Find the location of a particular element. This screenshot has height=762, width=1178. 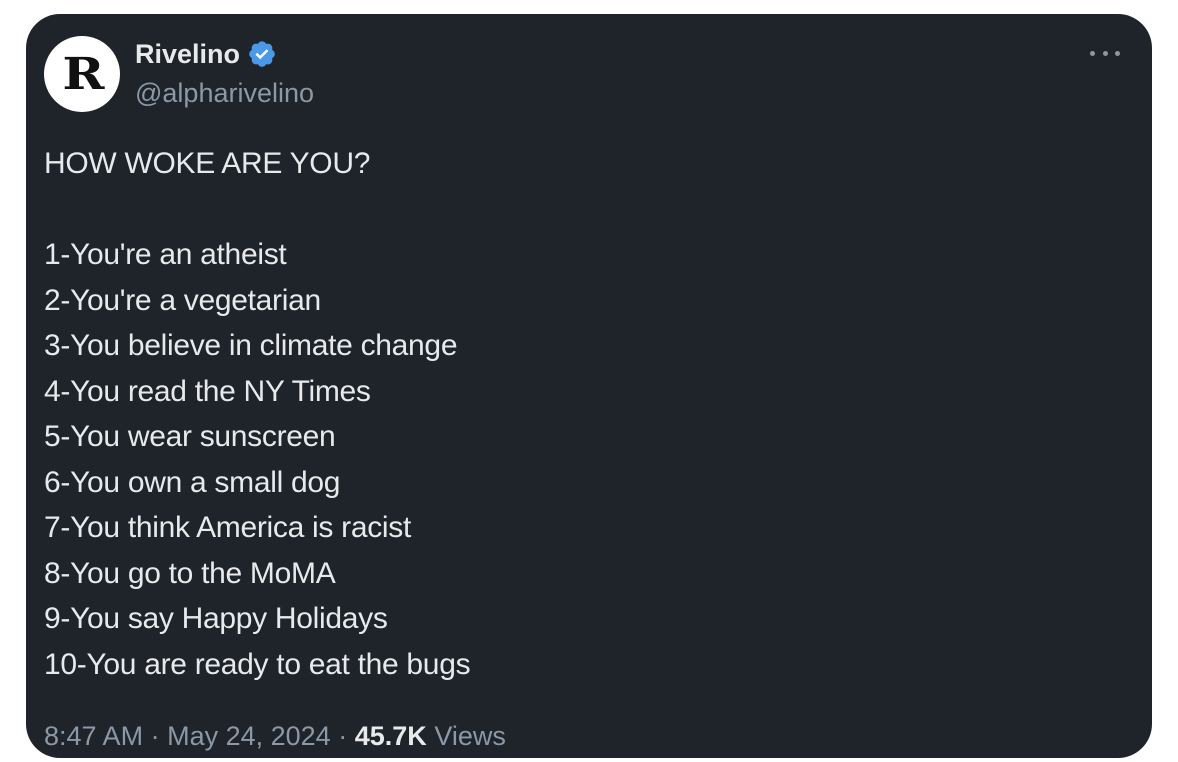

tweet-list-item: 7-You think America is racist is located at coordinates (228, 527).